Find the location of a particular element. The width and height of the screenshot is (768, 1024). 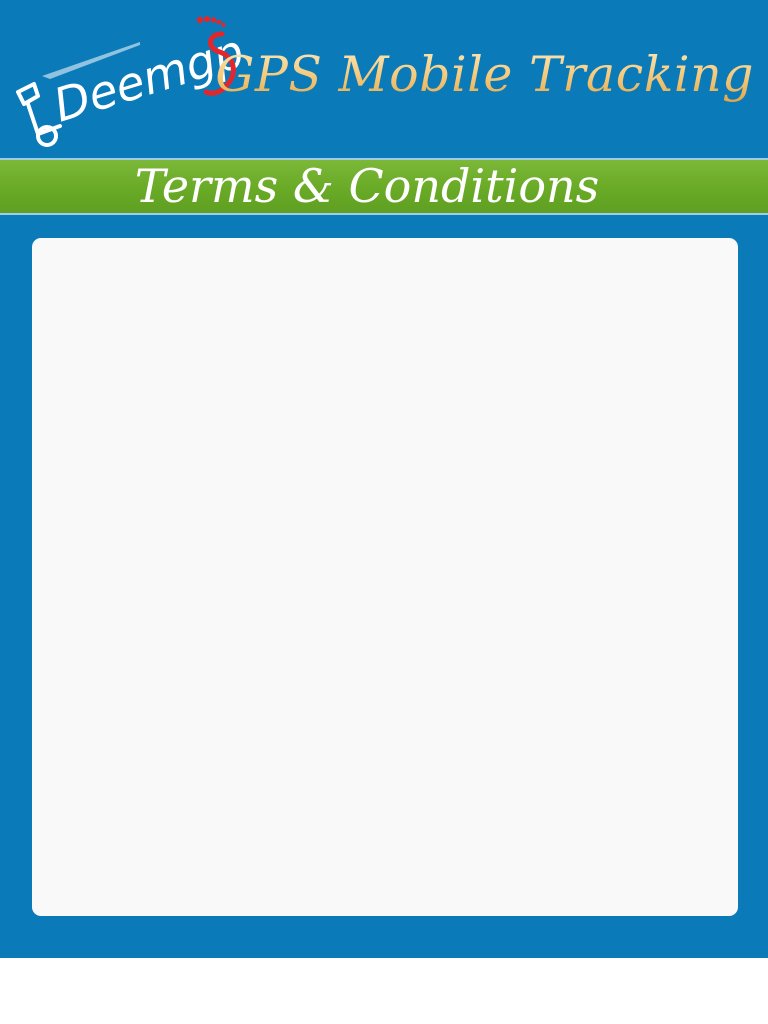

app-title: GPS Mobile Tracking is located at coordinates (484, 74).